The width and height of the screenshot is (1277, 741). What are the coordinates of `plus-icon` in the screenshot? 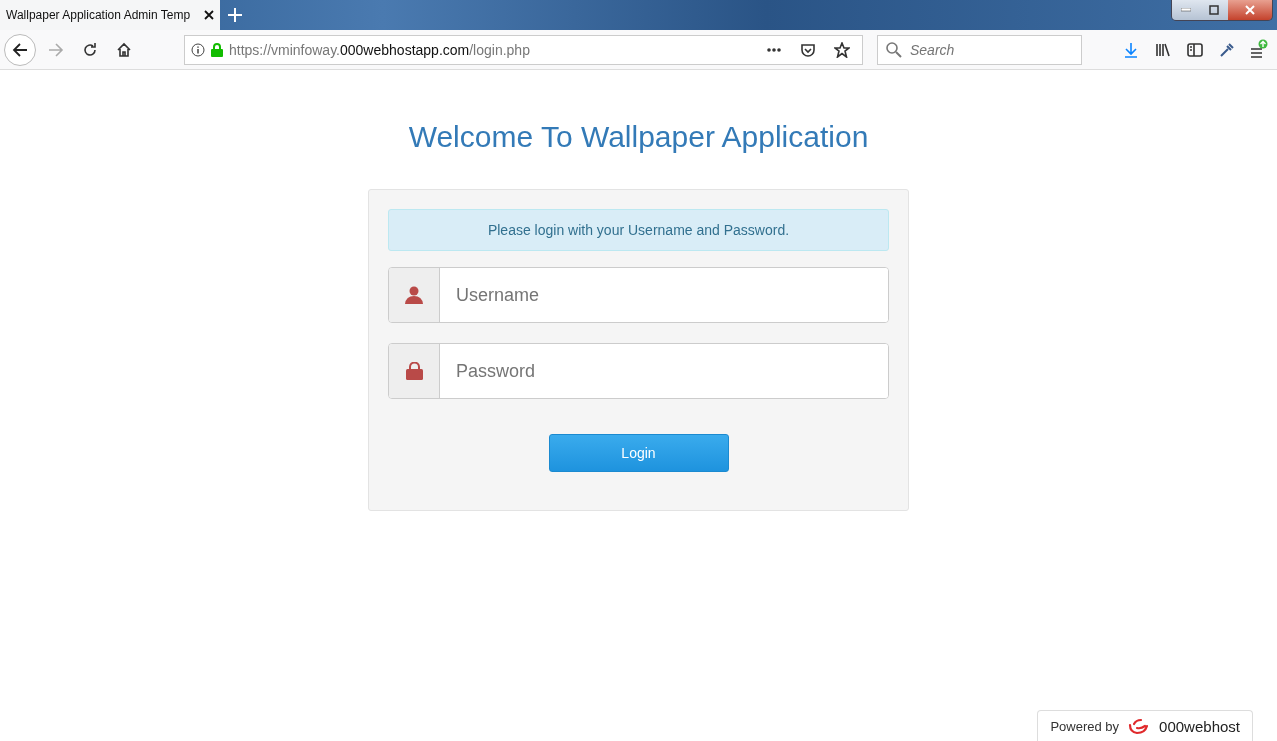 It's located at (235, 15).